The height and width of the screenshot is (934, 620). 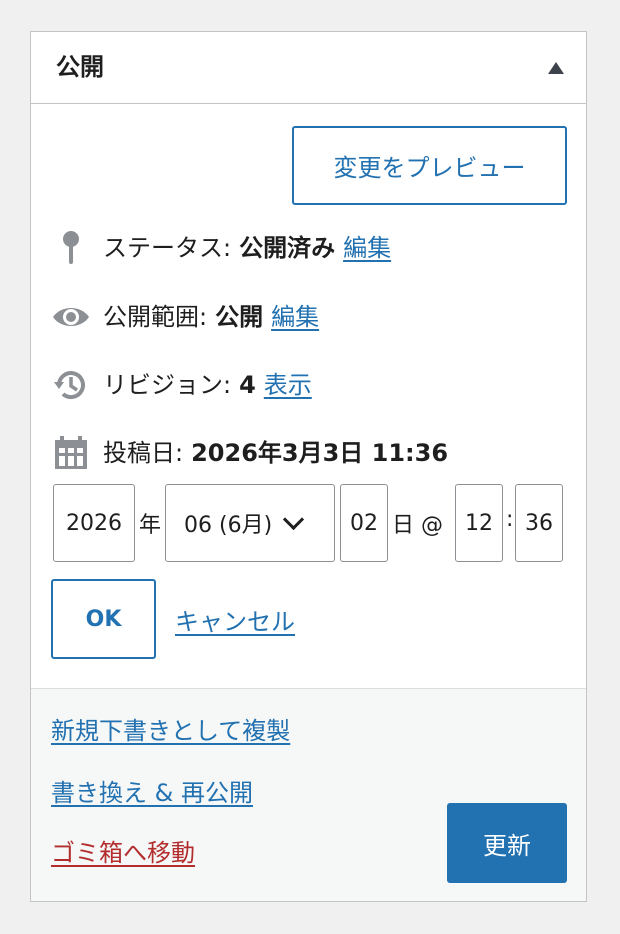 What do you see at coordinates (308, 68) in the screenshot?
I see `panel-header: 公開` at bounding box center [308, 68].